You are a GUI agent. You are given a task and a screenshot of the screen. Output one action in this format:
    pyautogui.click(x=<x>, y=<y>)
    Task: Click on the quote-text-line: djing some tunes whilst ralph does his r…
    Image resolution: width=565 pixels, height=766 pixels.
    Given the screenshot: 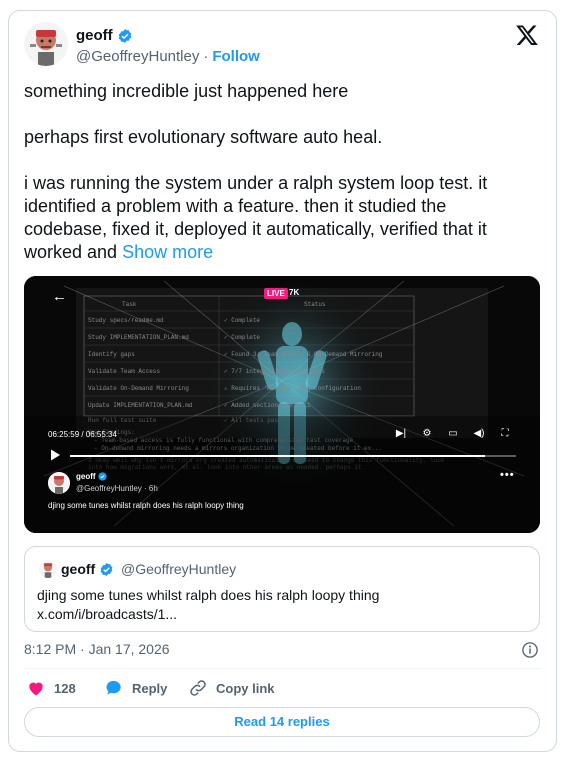 What is the action you would take?
    pyautogui.click(x=208, y=595)
    